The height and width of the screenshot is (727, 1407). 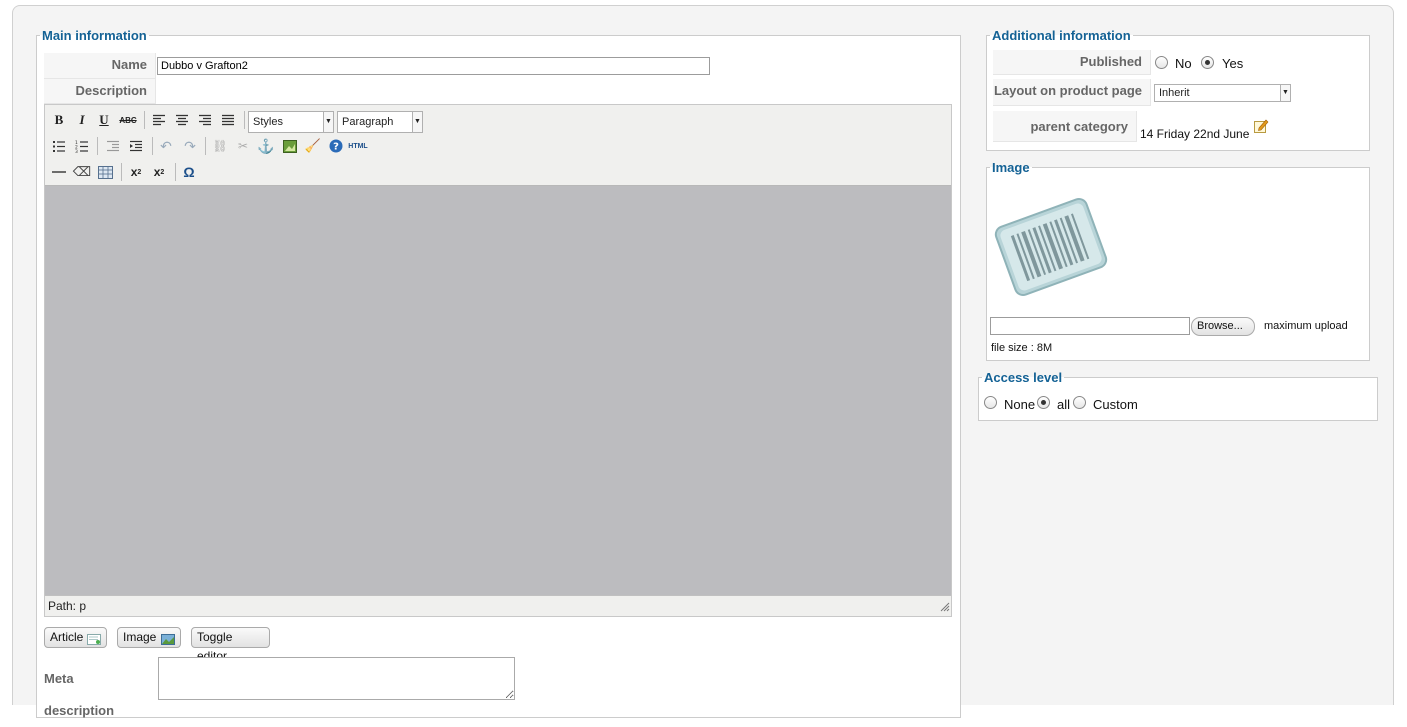 What do you see at coordinates (79, 694) in the screenshot?
I see `meta-description-label: Meta description` at bounding box center [79, 694].